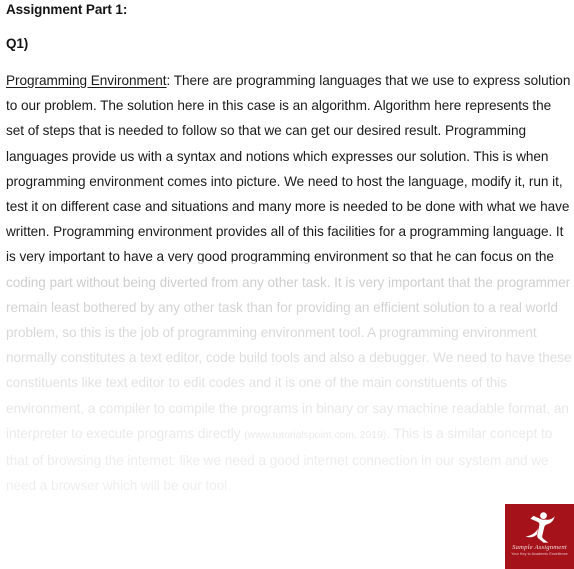 This screenshot has height=569, width=574. I want to click on lead-term-programming-environment: Programming Environment, so click(86, 80).